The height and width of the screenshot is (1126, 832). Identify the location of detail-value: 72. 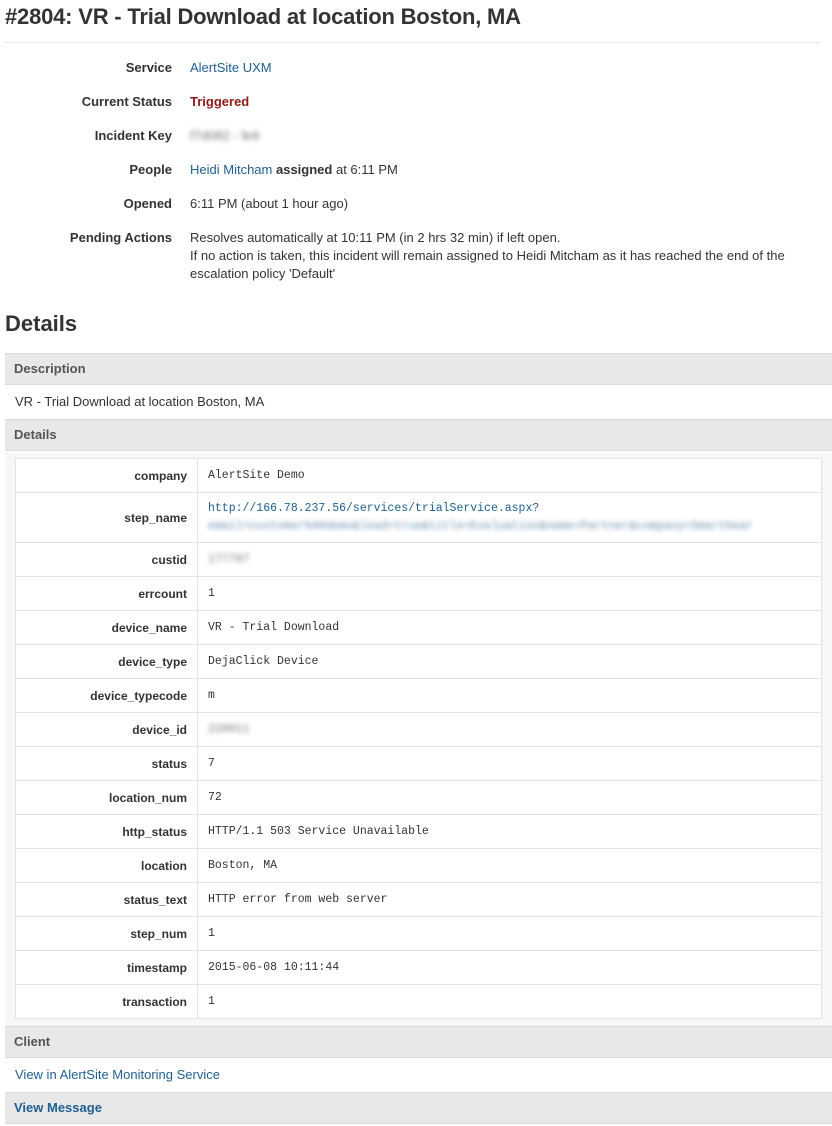
(509, 797).